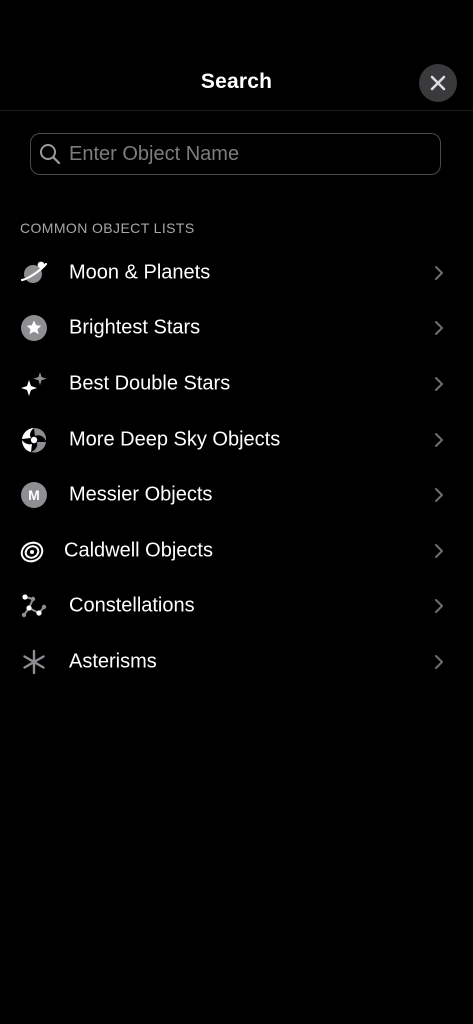  I want to click on list-item-asterisms: Asterisms, so click(236, 662).